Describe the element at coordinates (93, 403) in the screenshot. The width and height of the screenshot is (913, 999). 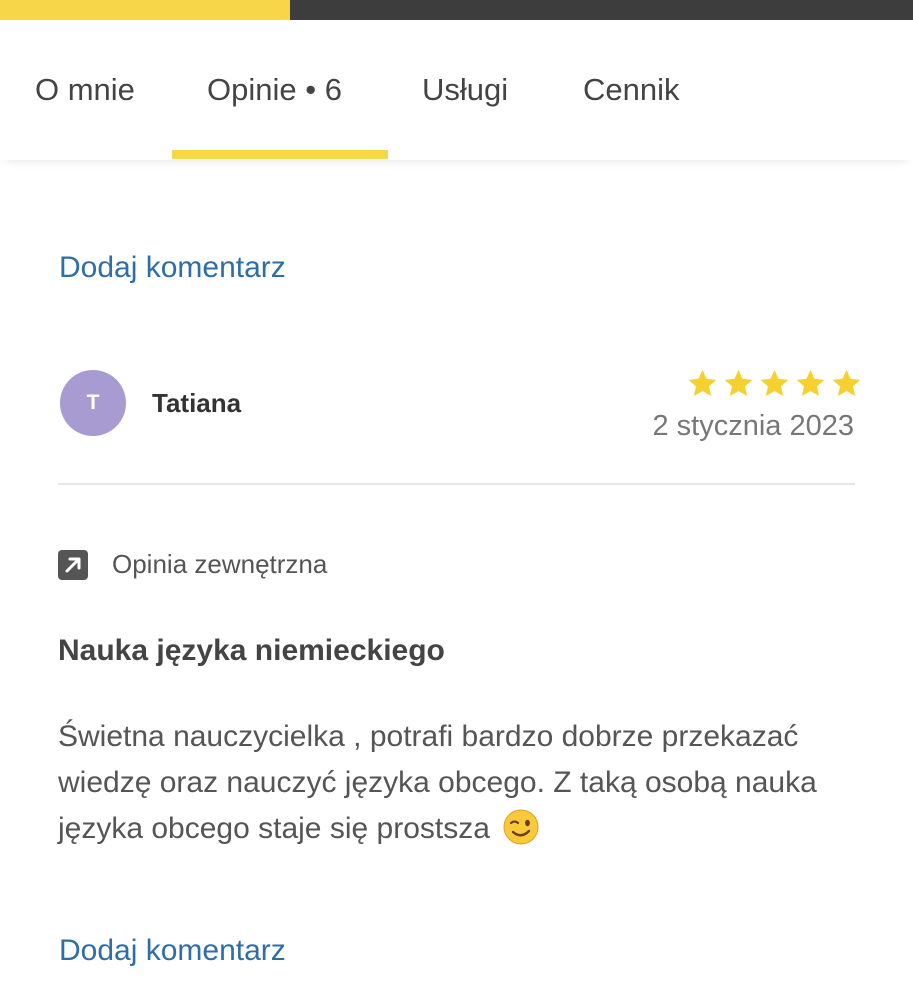
I see `avatar: T` at that location.